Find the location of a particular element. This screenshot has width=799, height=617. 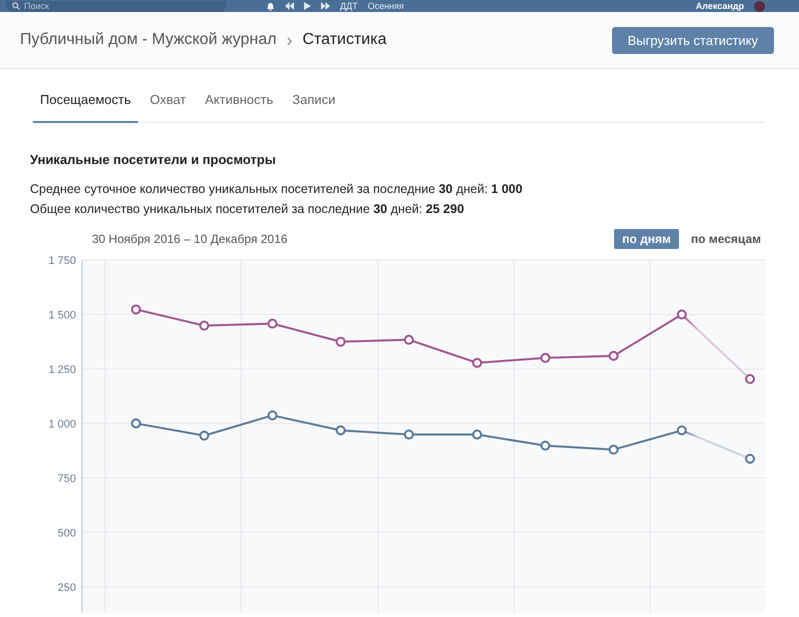

search-icon is located at coordinates (16, 6).